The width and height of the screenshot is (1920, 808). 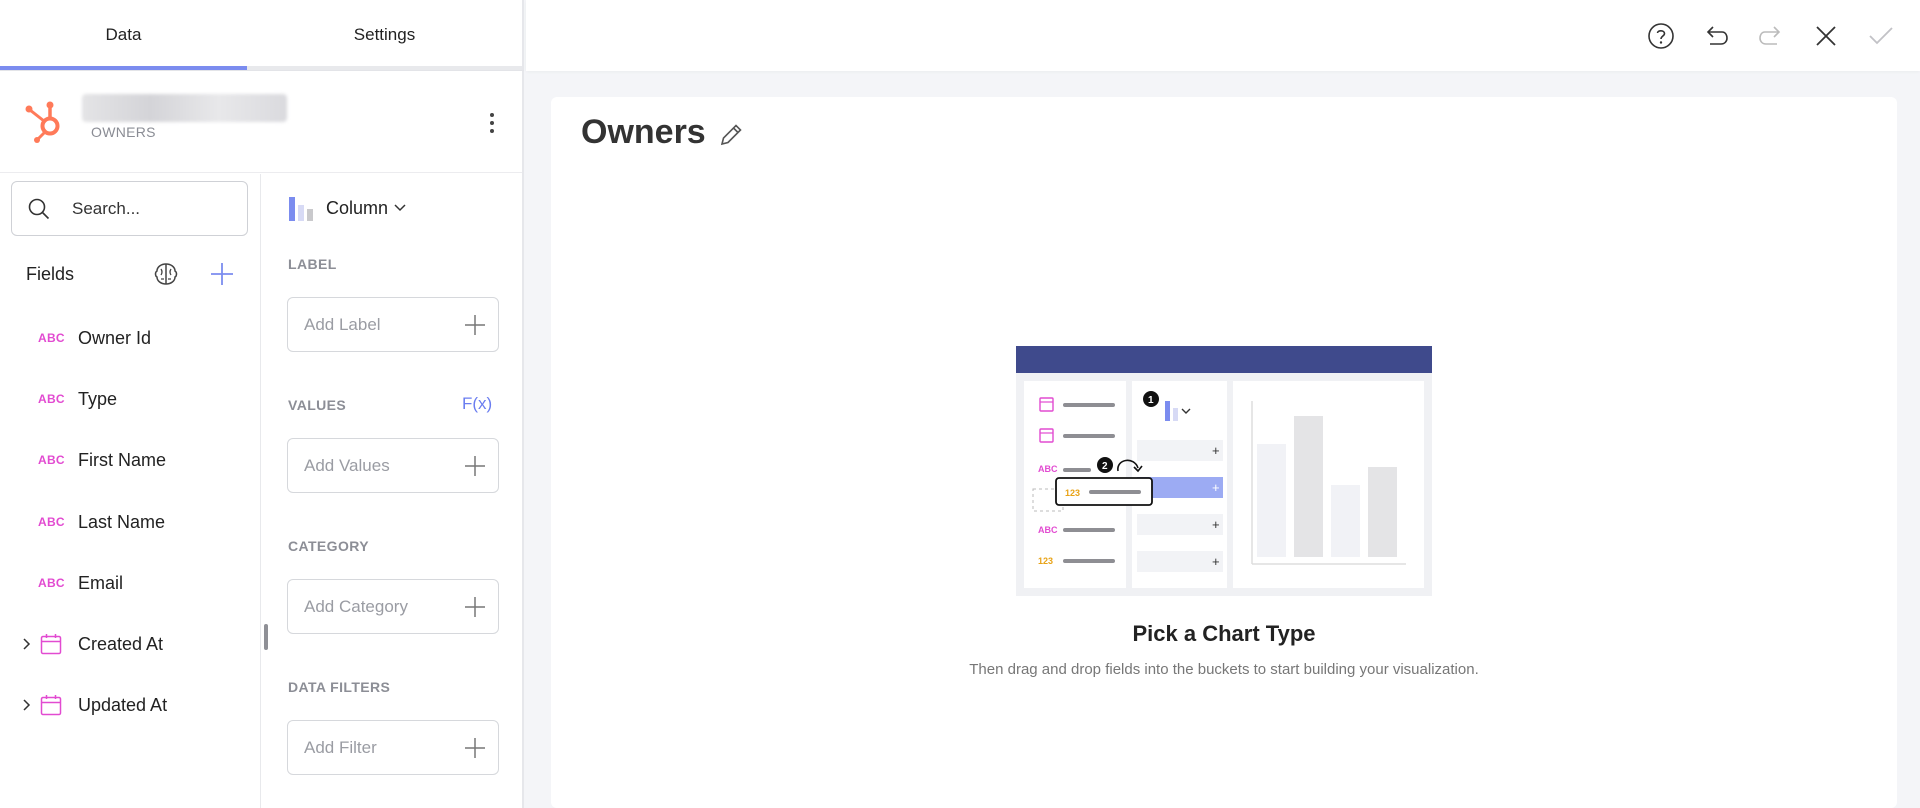 What do you see at coordinates (384, 68) in the screenshot?
I see `inactive-tab-indicator` at bounding box center [384, 68].